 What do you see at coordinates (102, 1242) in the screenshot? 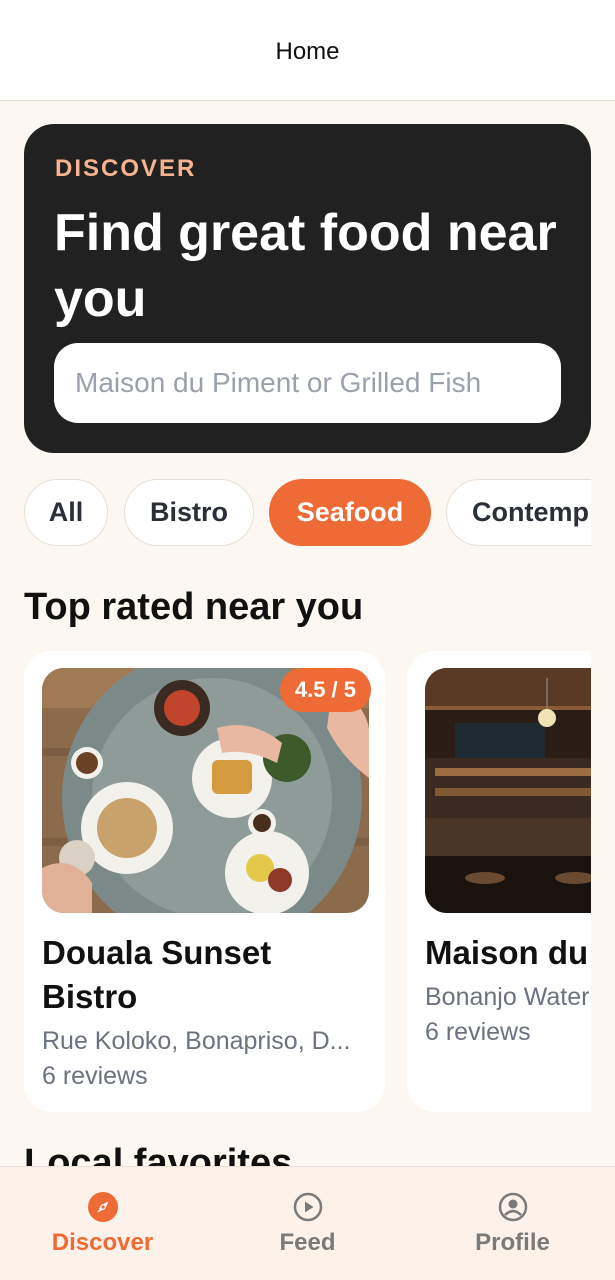
I see `tab-label: Discover` at bounding box center [102, 1242].